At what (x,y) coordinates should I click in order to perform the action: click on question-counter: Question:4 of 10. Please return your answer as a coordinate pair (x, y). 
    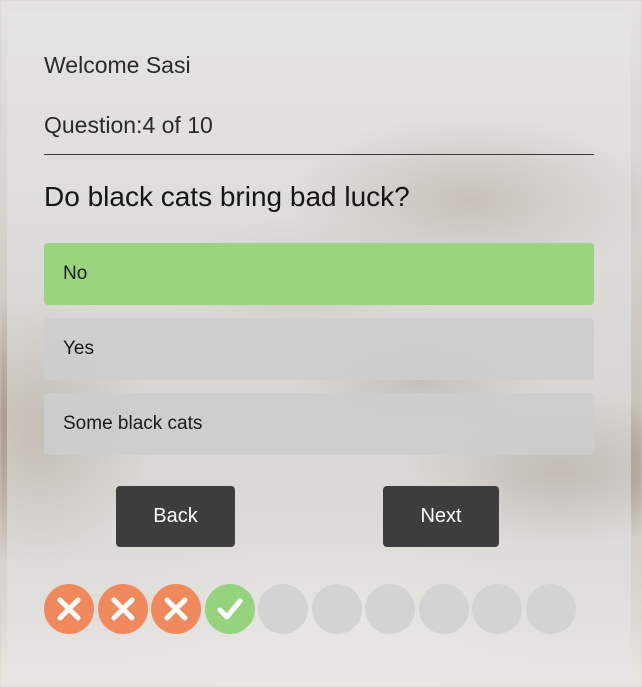
    Looking at the image, I should click on (128, 125).